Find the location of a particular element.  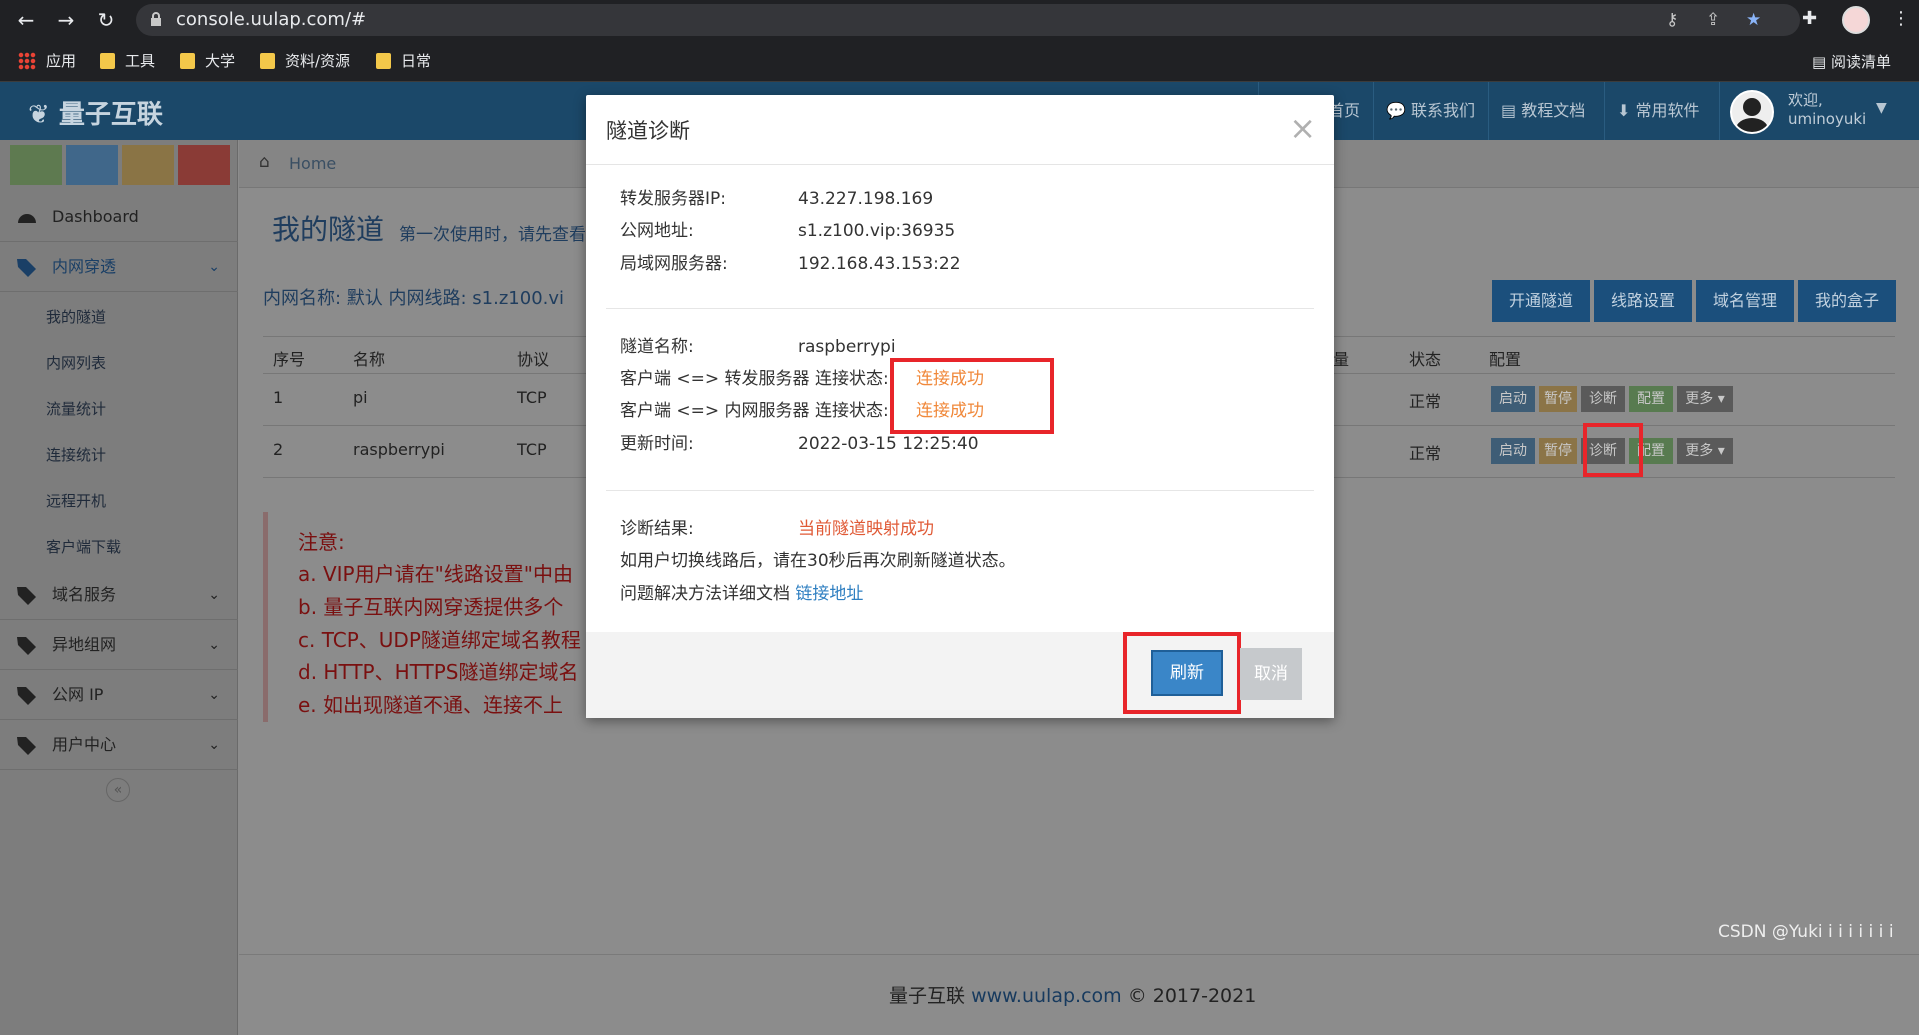

brand-logo: ❦ 量子互联 is located at coordinates (95, 112).